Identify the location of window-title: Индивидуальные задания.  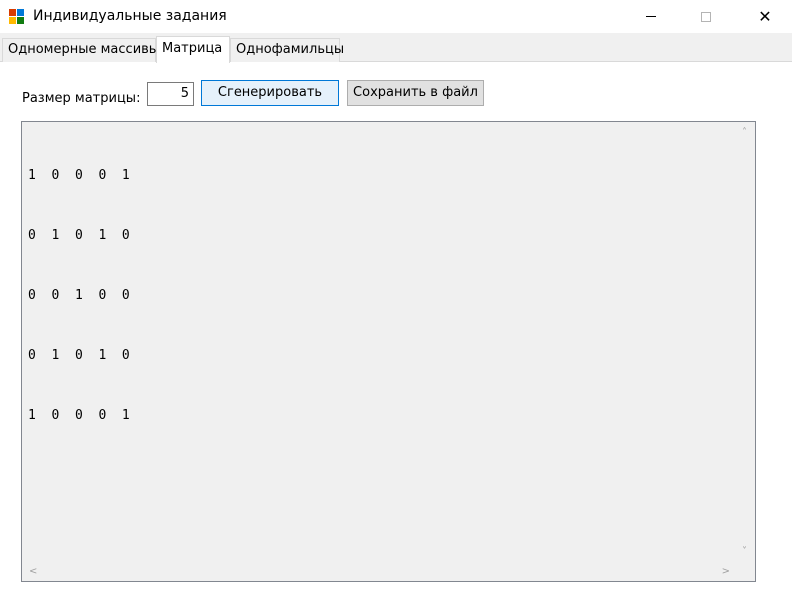
(130, 16).